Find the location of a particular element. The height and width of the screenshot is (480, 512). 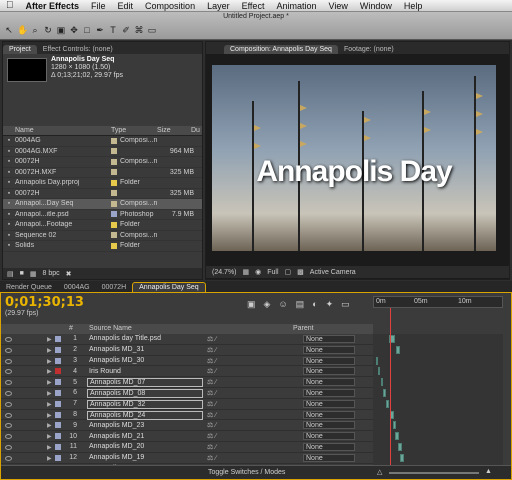

resolution-dropdown: Full is located at coordinates (272, 272).